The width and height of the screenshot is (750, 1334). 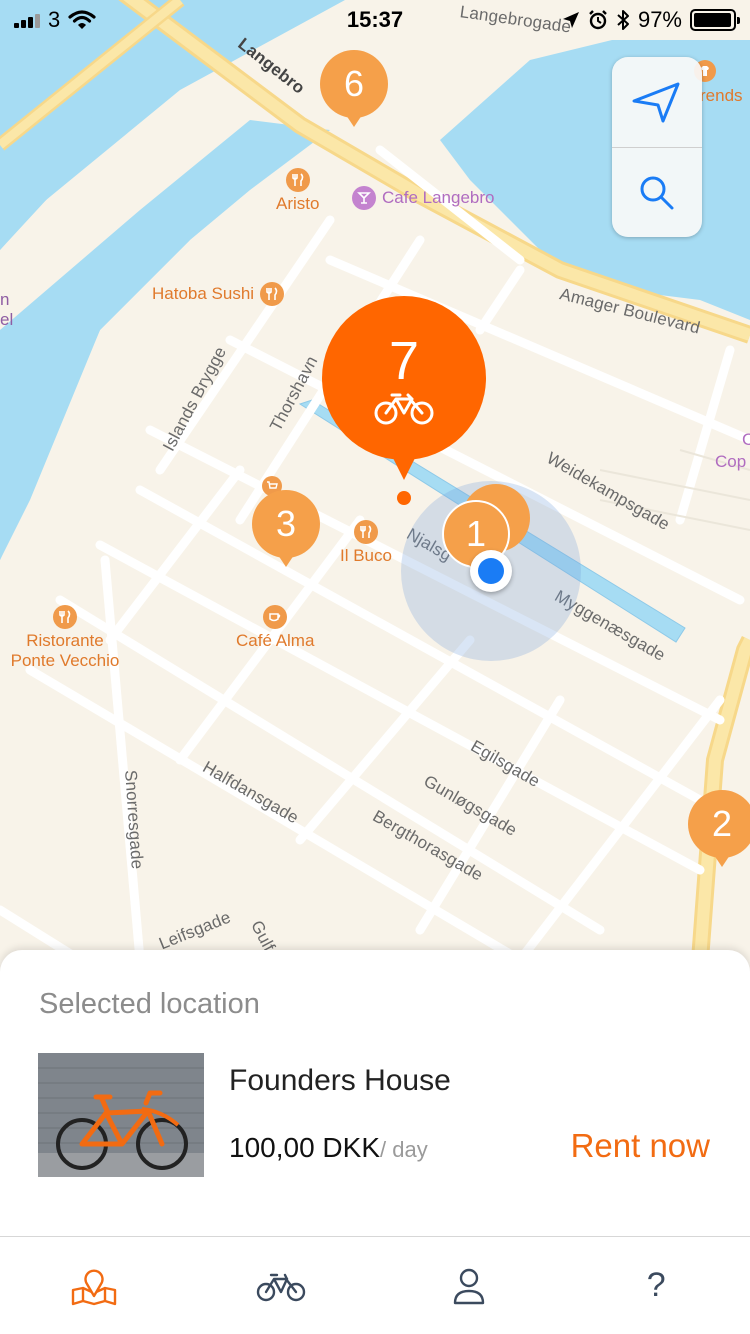 I want to click on poi-cafe-alma: Café Alma, so click(x=275, y=628).